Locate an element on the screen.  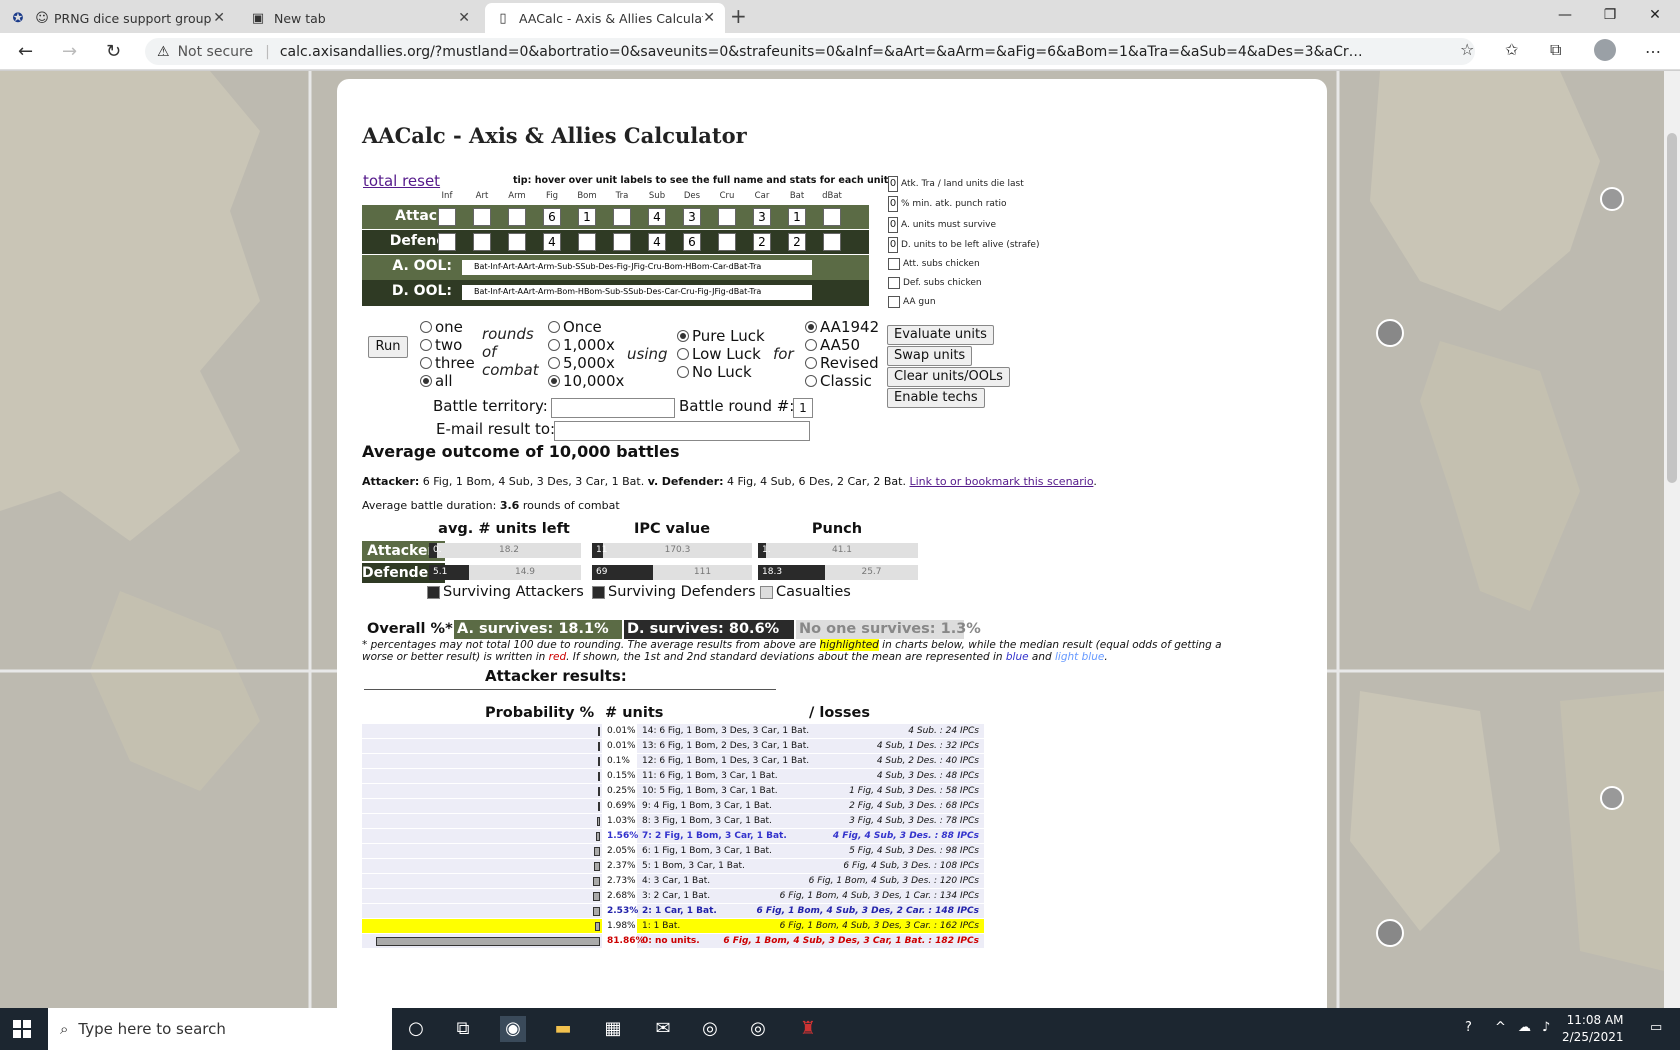
page-scrollbar is located at coordinates (1672, 539).